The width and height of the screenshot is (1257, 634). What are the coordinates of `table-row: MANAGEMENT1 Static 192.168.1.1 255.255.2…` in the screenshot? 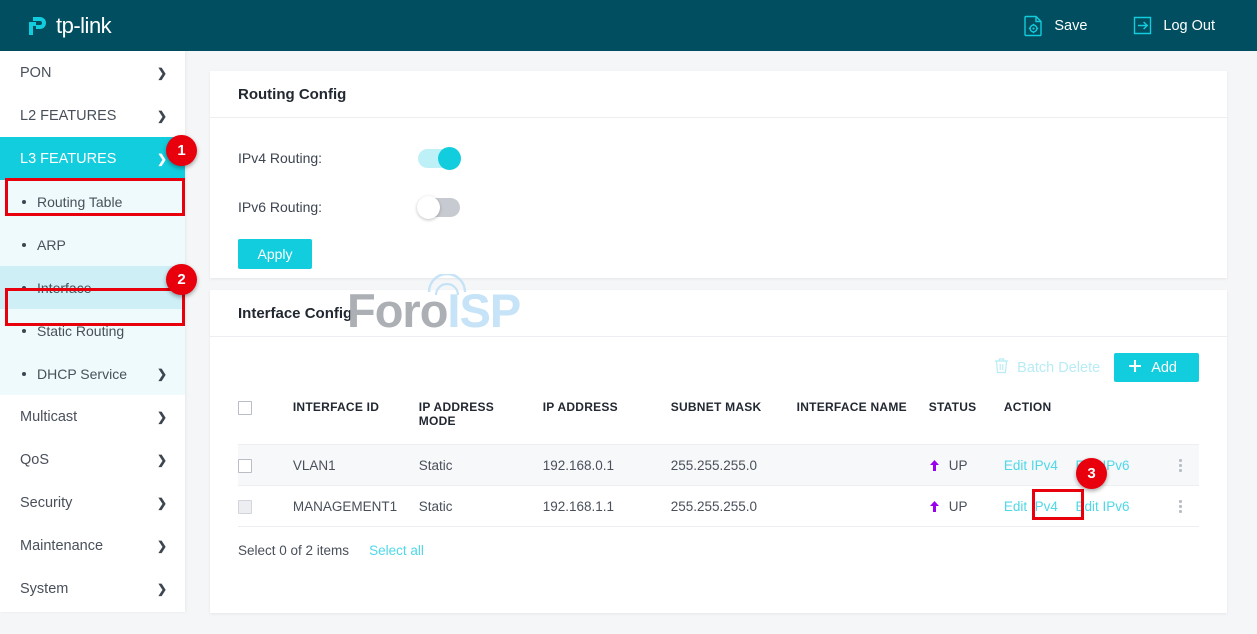 It's located at (718, 506).